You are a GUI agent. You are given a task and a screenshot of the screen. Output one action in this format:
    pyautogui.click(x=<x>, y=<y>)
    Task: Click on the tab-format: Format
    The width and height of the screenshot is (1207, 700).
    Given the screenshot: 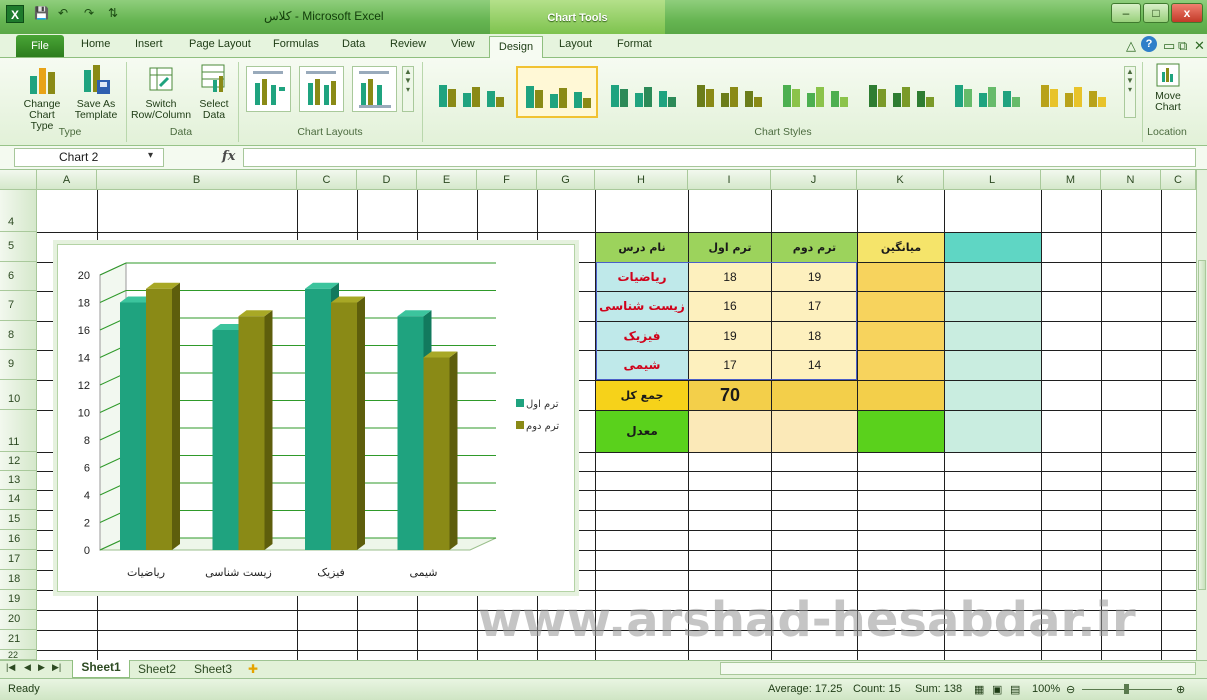 What is the action you would take?
    pyautogui.click(x=634, y=44)
    